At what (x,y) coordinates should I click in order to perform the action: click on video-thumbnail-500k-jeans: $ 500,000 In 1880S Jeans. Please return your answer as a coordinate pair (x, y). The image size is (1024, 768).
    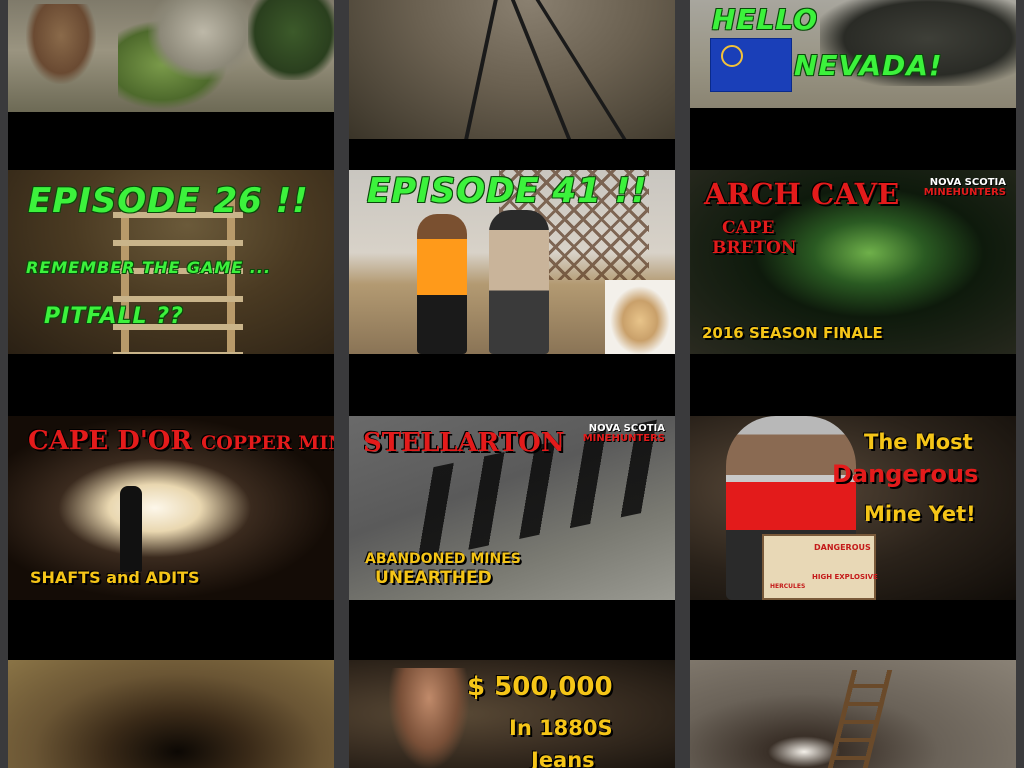
    Looking at the image, I should click on (512, 714).